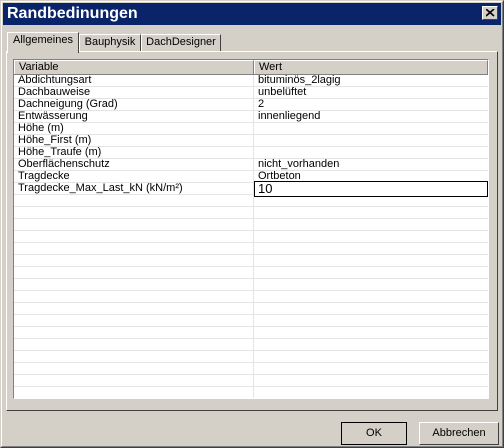  Describe the element at coordinates (371, 116) in the screenshot. I see `cell-value: innenliegend` at that location.